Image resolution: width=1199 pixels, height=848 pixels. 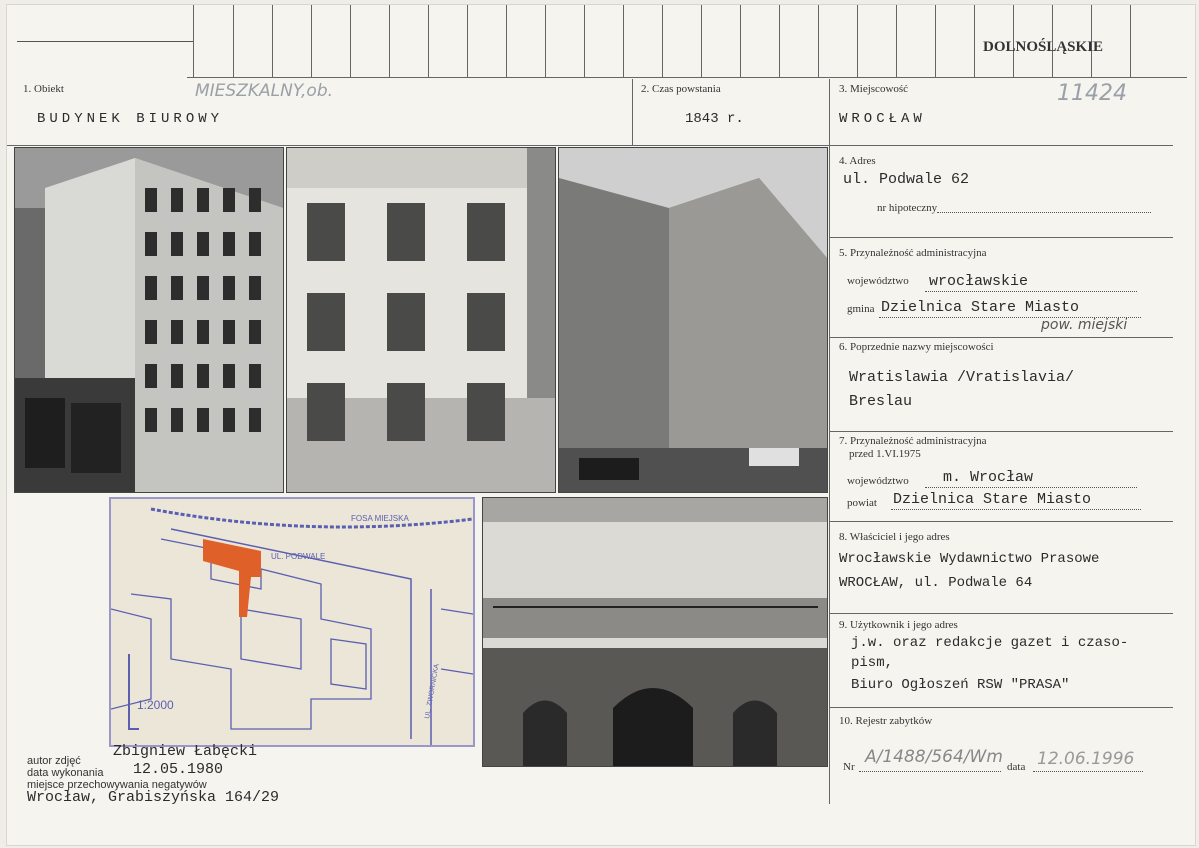 I want to click on gmina-label: gmina, so click(x=861, y=309).